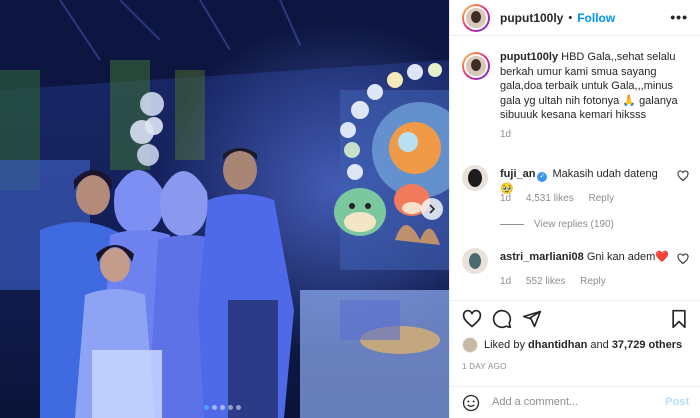 Image resolution: width=700 pixels, height=418 pixels. I want to click on post-header: puput100ly • Follow •••, so click(575, 18).